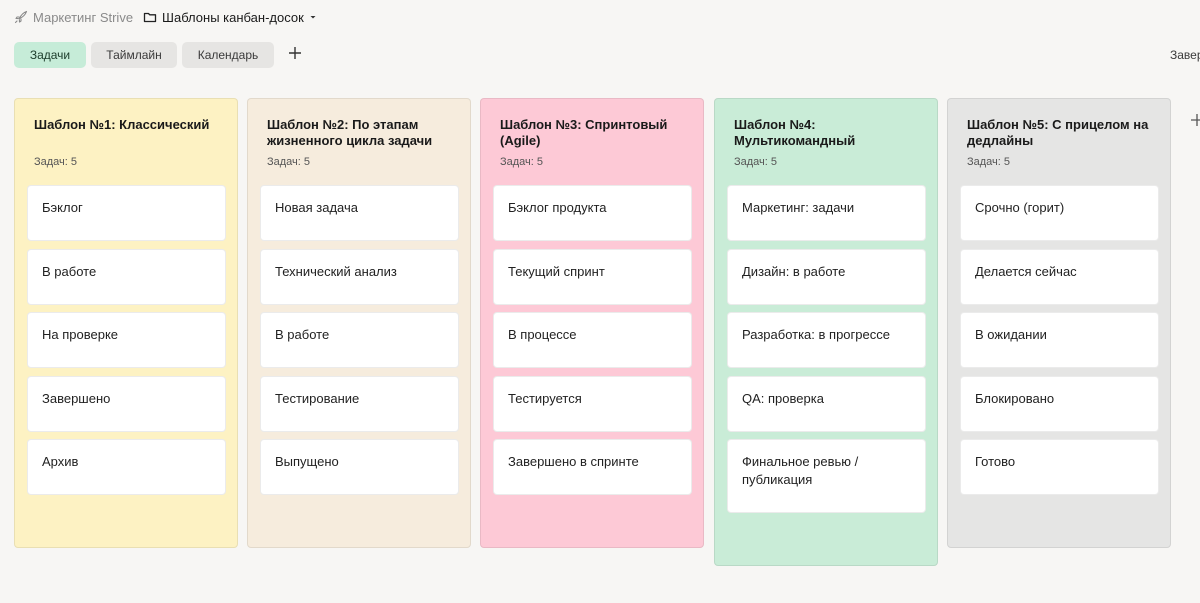 The width and height of the screenshot is (1200, 603). Describe the element at coordinates (83, 17) in the screenshot. I see `breadcrumb-workspace-link: Маркетинг Strive` at that location.